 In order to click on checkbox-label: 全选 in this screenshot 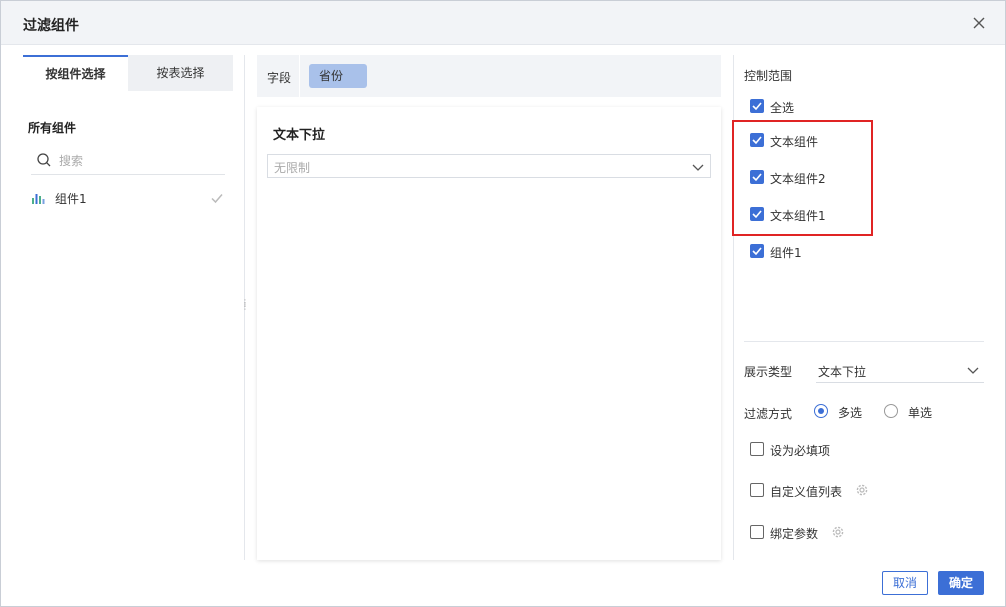, I will do `click(782, 108)`.